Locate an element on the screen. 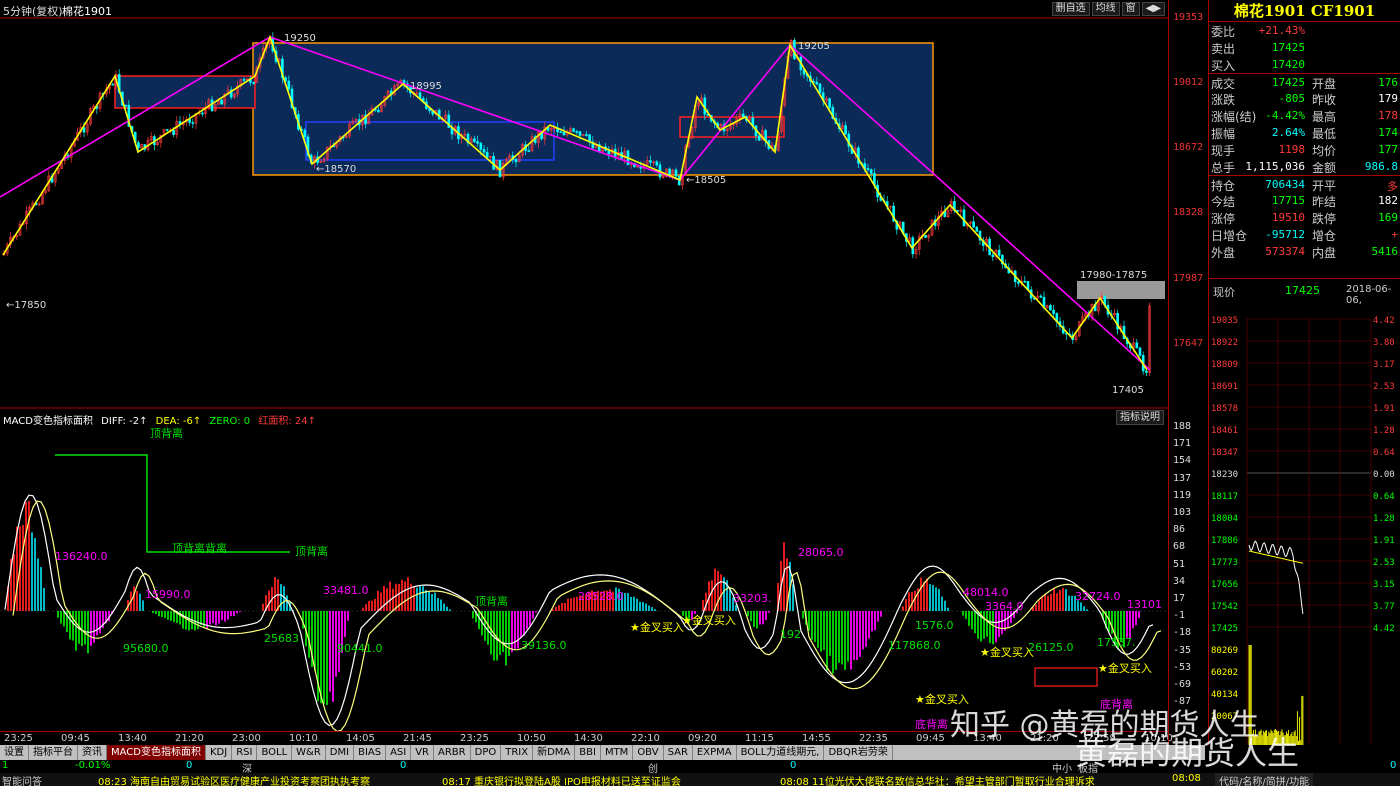 The height and width of the screenshot is (786, 1400). quote-row: 委比 +21.43% is located at coordinates (1304, 30).